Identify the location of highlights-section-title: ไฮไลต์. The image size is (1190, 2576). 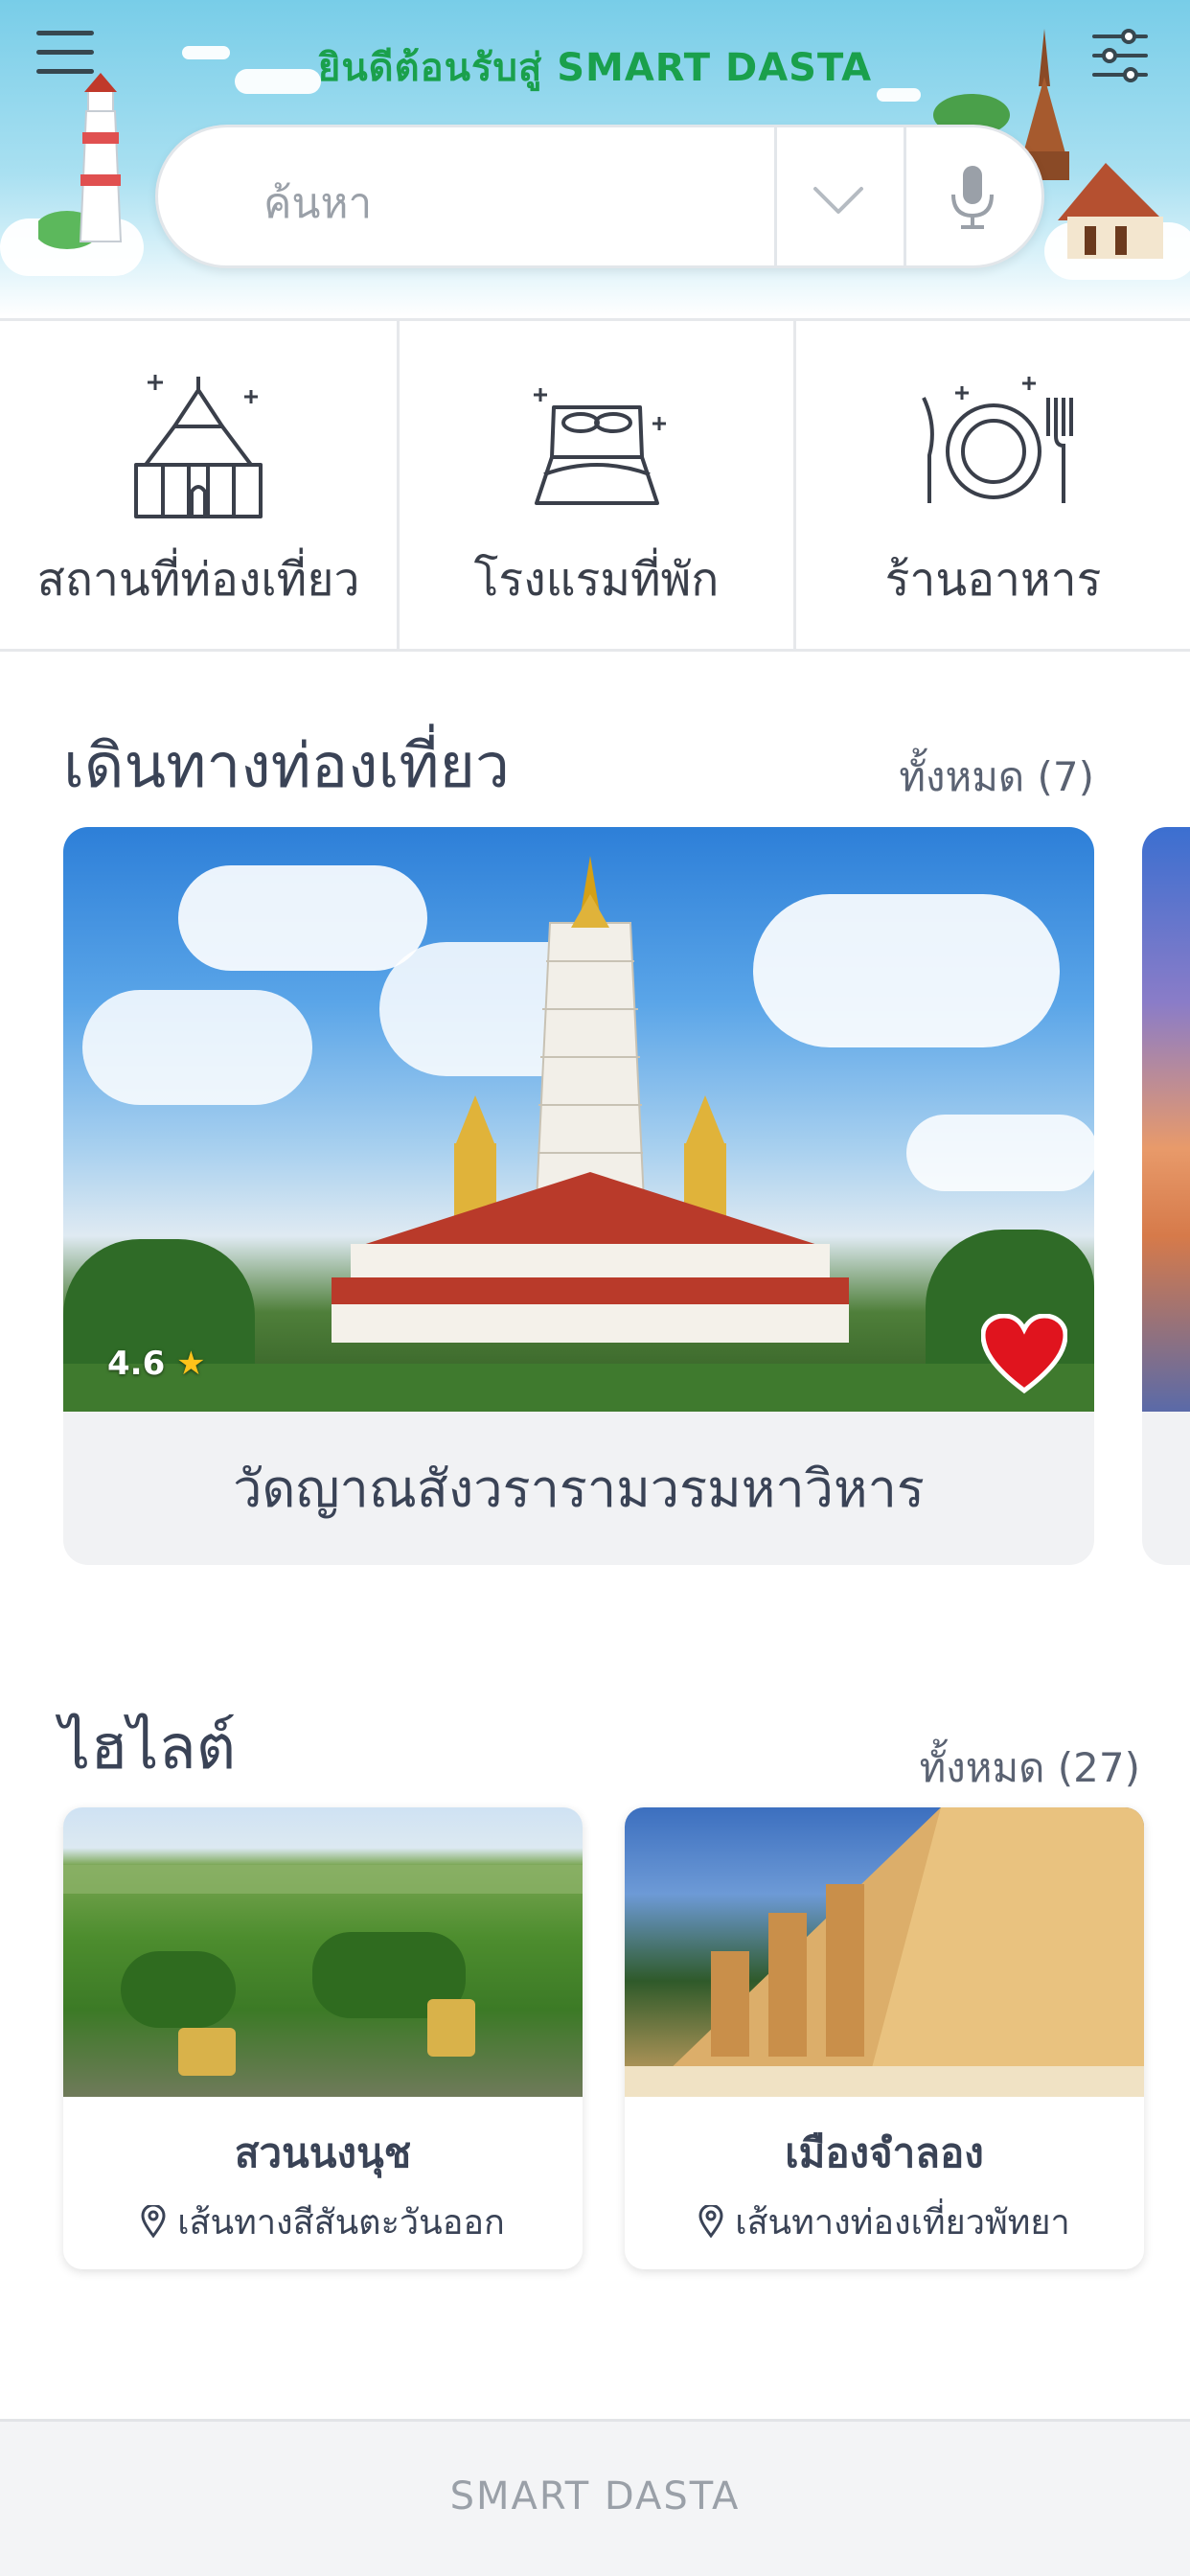
(148, 1748).